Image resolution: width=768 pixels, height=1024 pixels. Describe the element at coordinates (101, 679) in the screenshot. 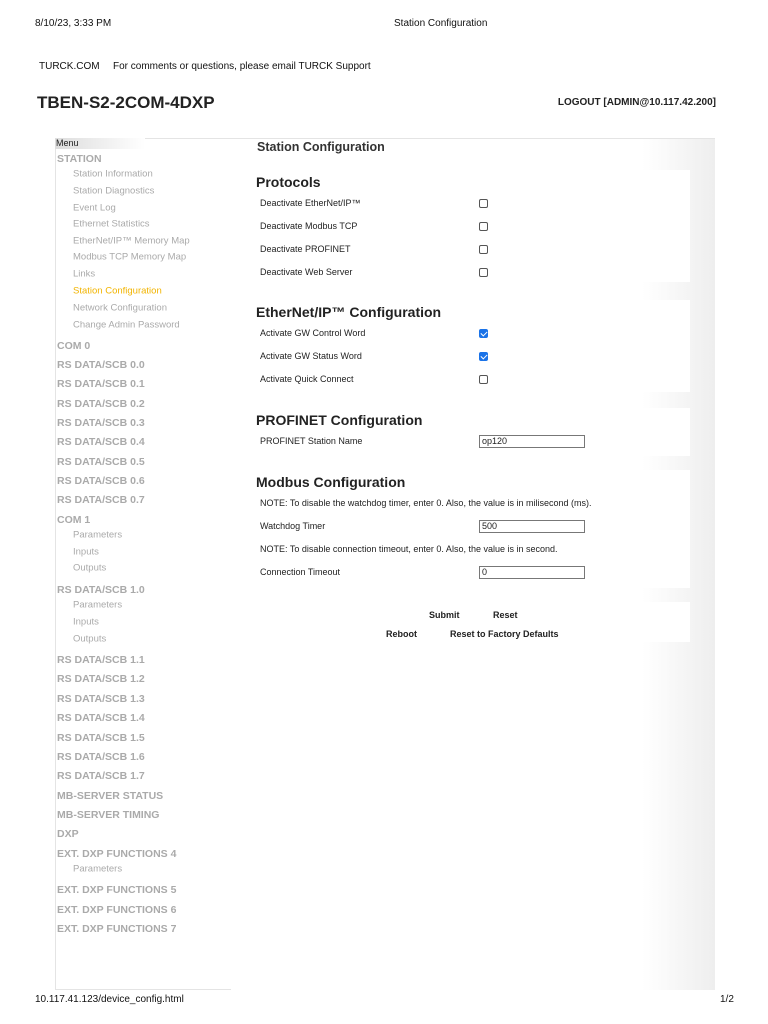

I see `sidebar-item-rs-data-scb-1-2: RS DATA/SCB 1.2` at that location.